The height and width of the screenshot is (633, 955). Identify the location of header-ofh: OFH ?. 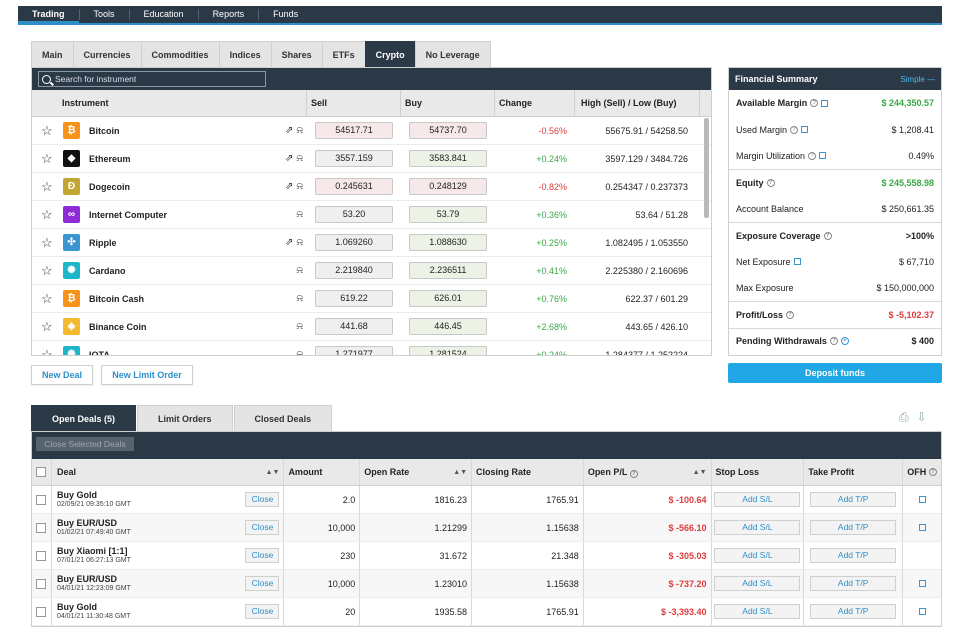
(922, 472).